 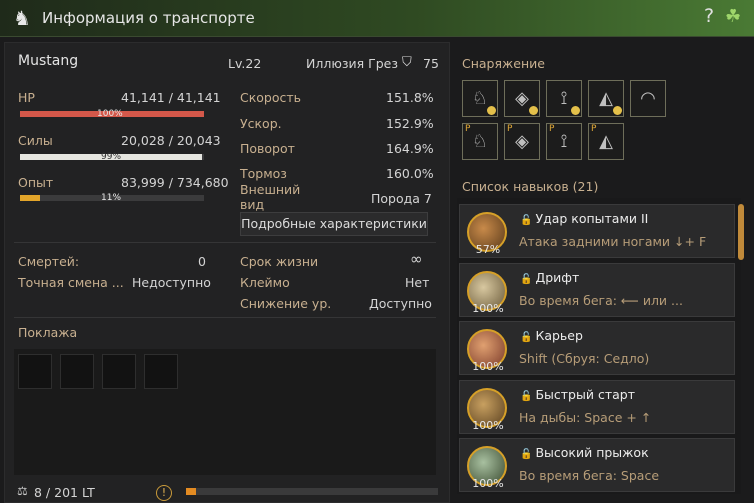 What do you see at coordinates (245, 63) in the screenshot?
I see `horse-level: Lv.22` at bounding box center [245, 63].